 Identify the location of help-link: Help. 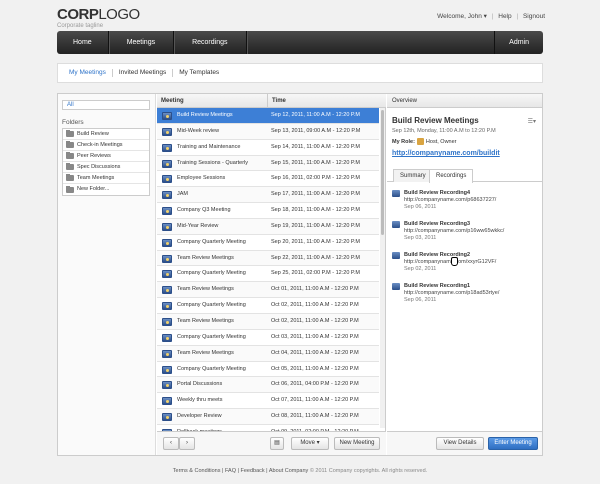
(504, 16).